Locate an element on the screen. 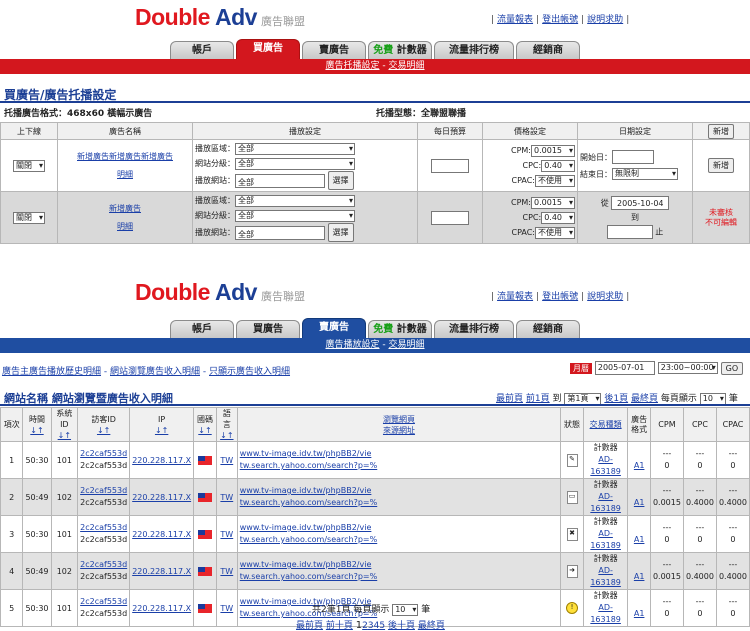 The width and height of the screenshot is (750, 631). col-browse-link: 瀏覽網頁 is located at coordinates (399, 419).